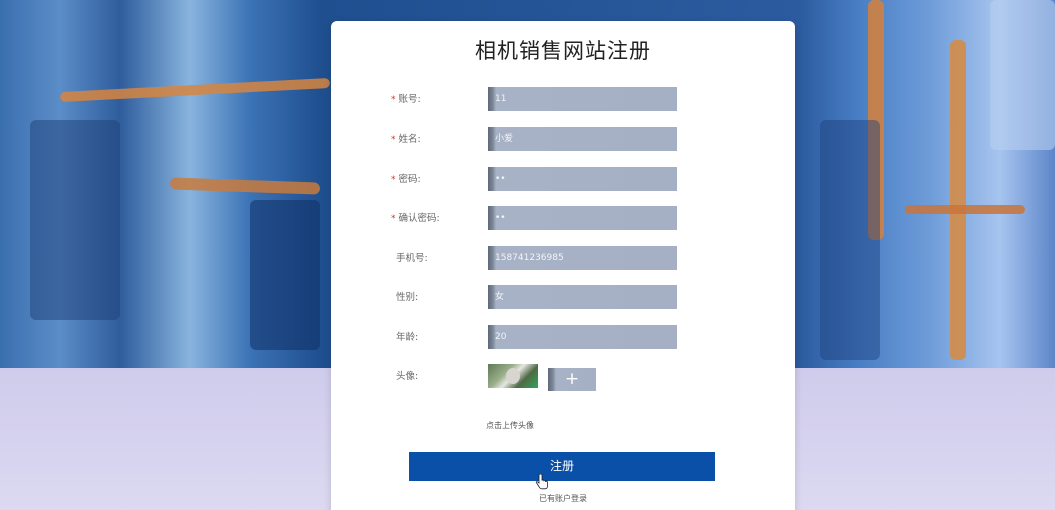  I want to click on avatar-row: 头像: +, so click(563, 377).